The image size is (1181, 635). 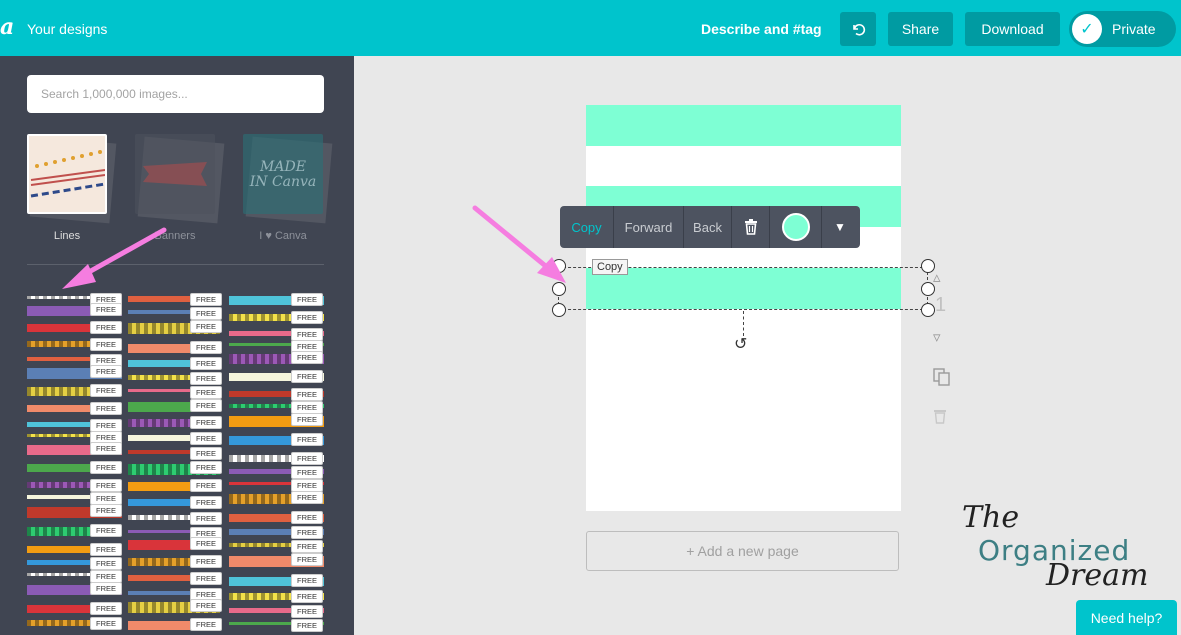 What do you see at coordinates (1126, 617) in the screenshot?
I see `need-help-button: Need help?` at bounding box center [1126, 617].